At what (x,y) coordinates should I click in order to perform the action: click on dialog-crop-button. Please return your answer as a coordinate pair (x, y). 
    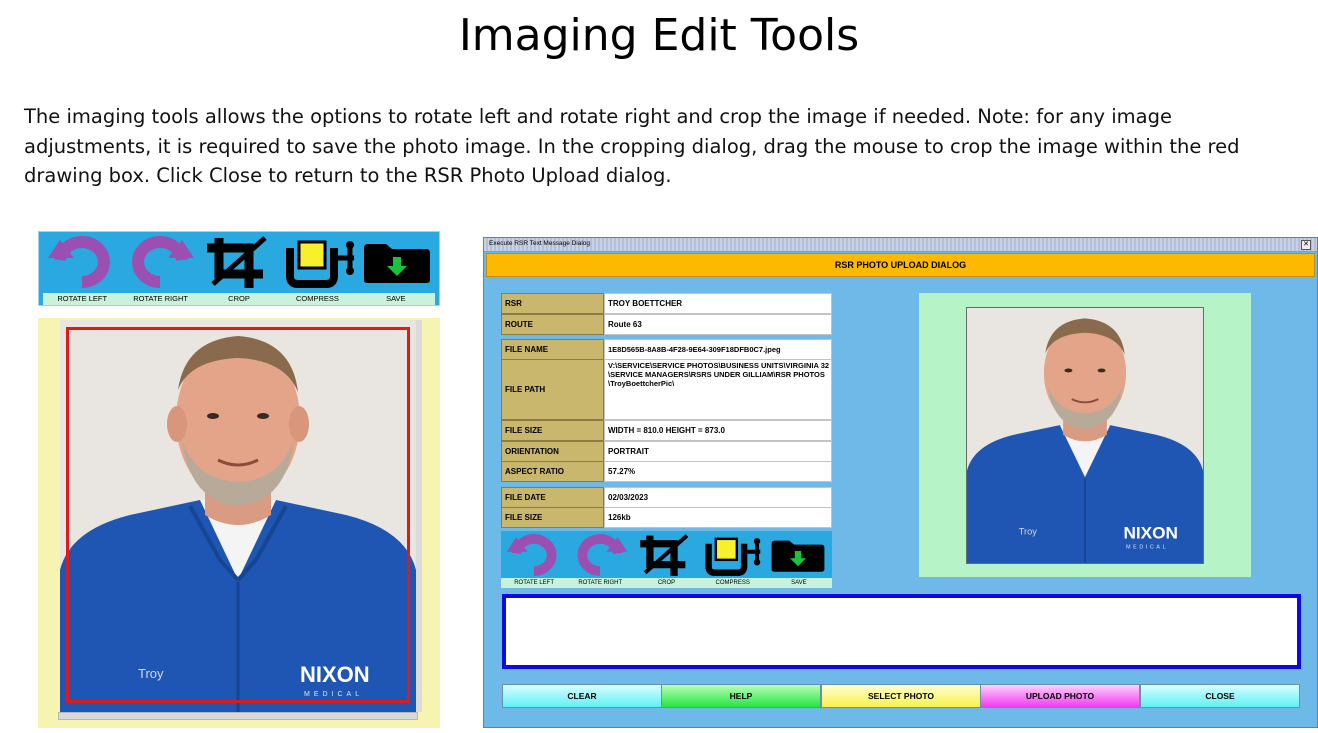
    Looking at the image, I should click on (666, 554).